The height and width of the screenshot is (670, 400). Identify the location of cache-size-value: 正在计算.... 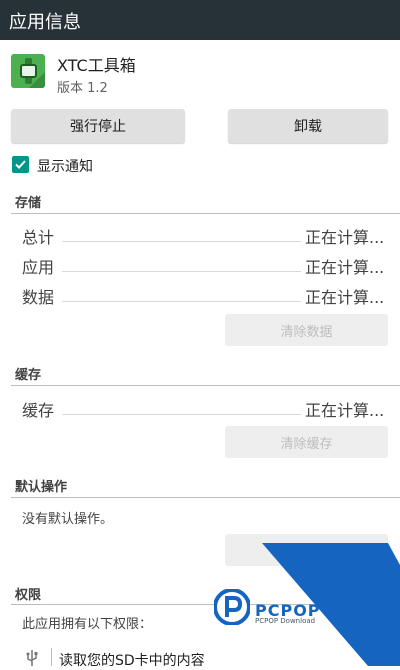
(345, 410).